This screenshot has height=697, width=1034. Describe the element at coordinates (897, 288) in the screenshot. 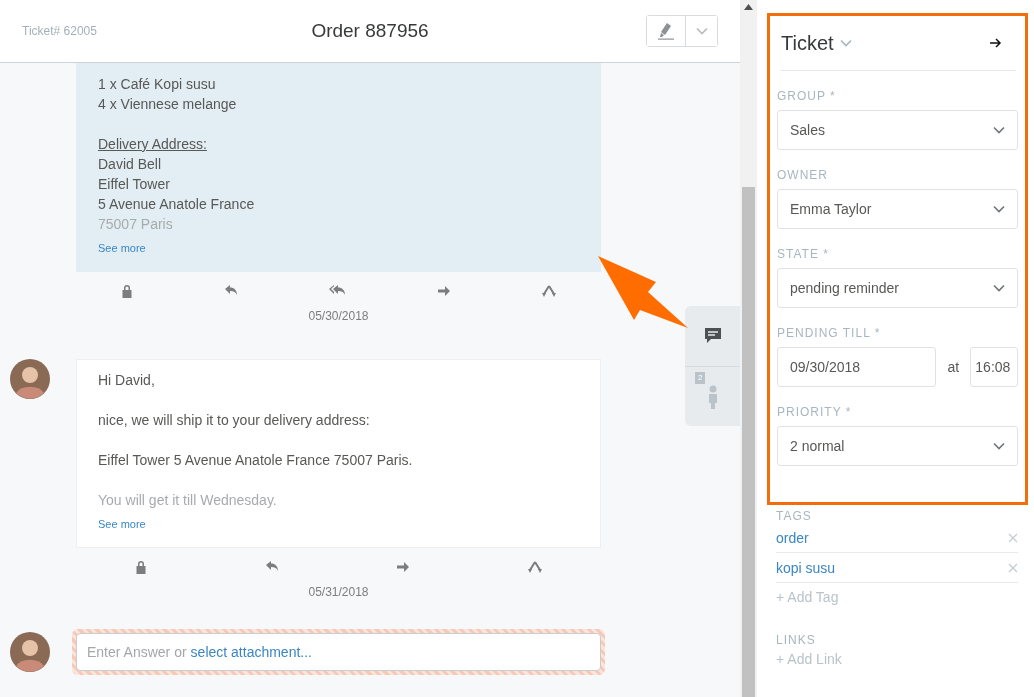

I see `select-field: pending reminder` at that location.